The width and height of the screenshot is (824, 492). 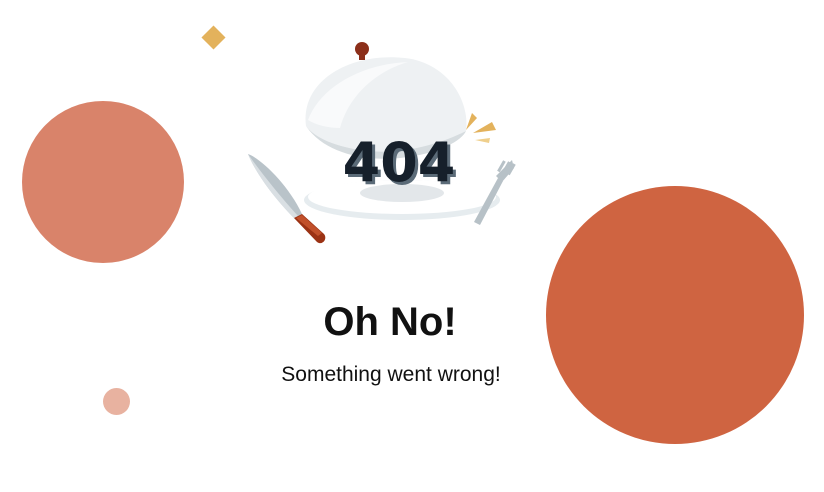 What do you see at coordinates (390, 322) in the screenshot?
I see `error-heading: Oh No!` at bounding box center [390, 322].